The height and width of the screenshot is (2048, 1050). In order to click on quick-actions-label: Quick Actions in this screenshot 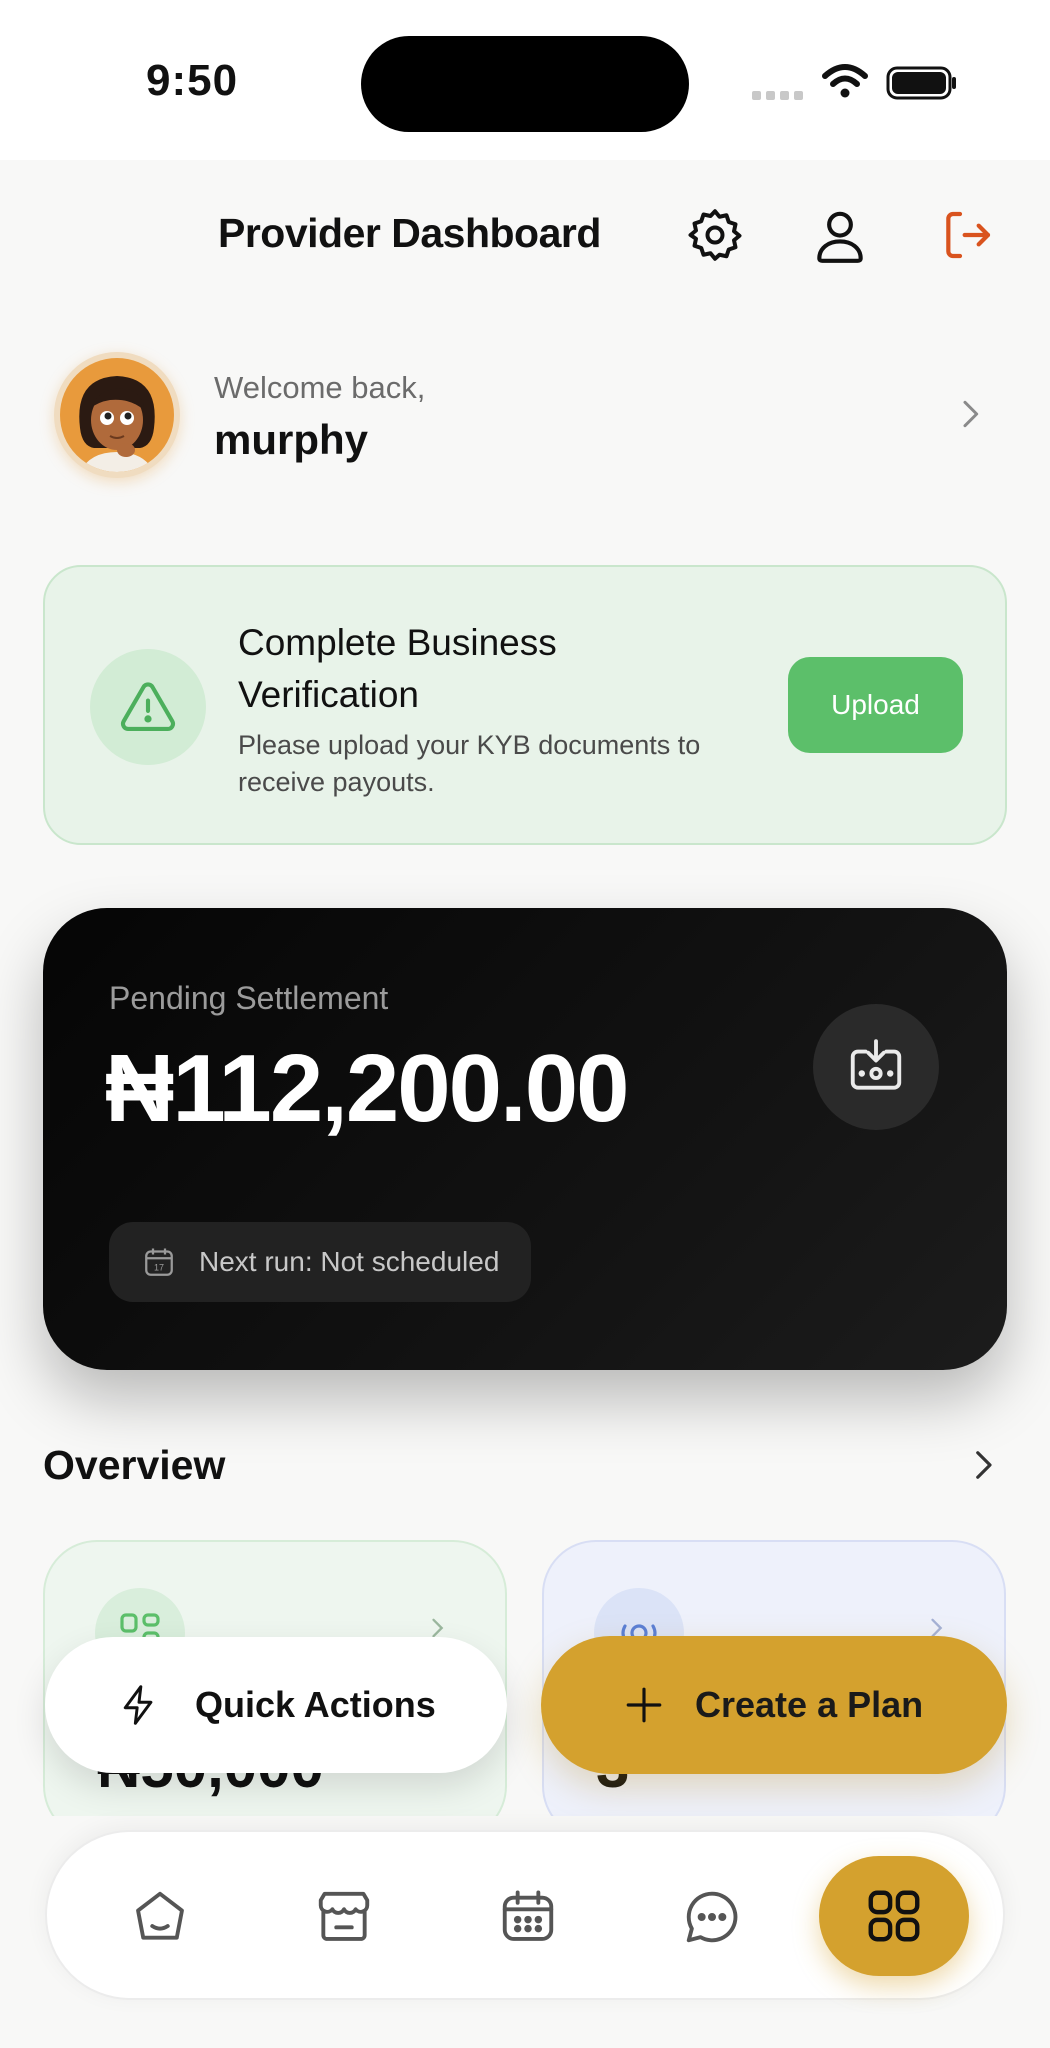, I will do `click(315, 1704)`.